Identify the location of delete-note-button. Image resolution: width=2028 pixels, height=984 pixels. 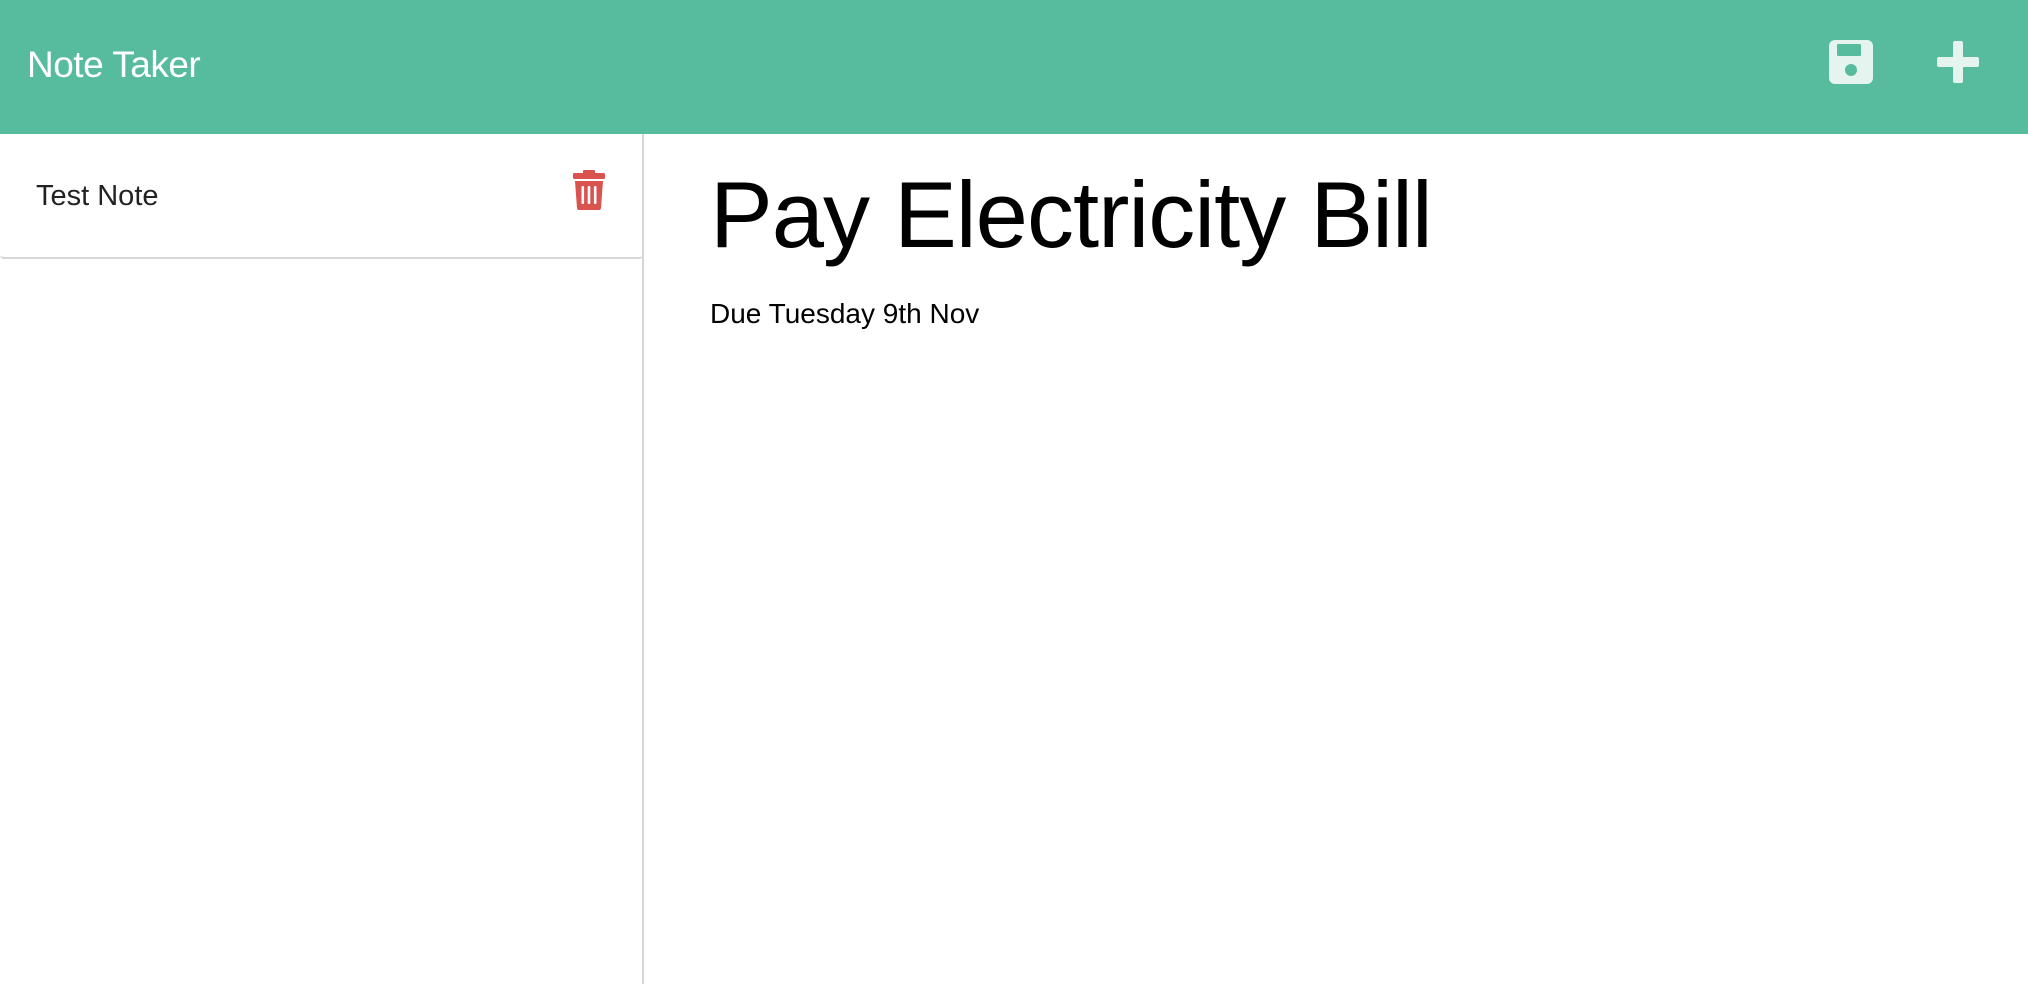
(589, 190).